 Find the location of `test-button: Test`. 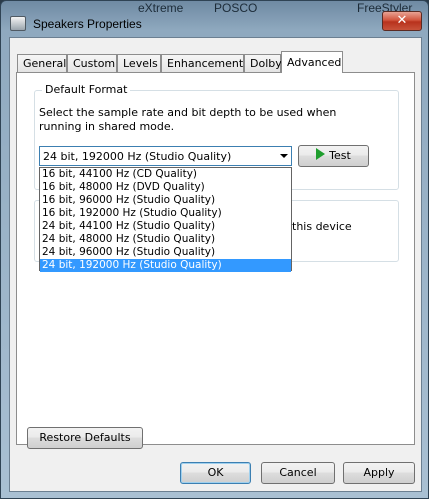

test-button: Test is located at coordinates (333, 156).